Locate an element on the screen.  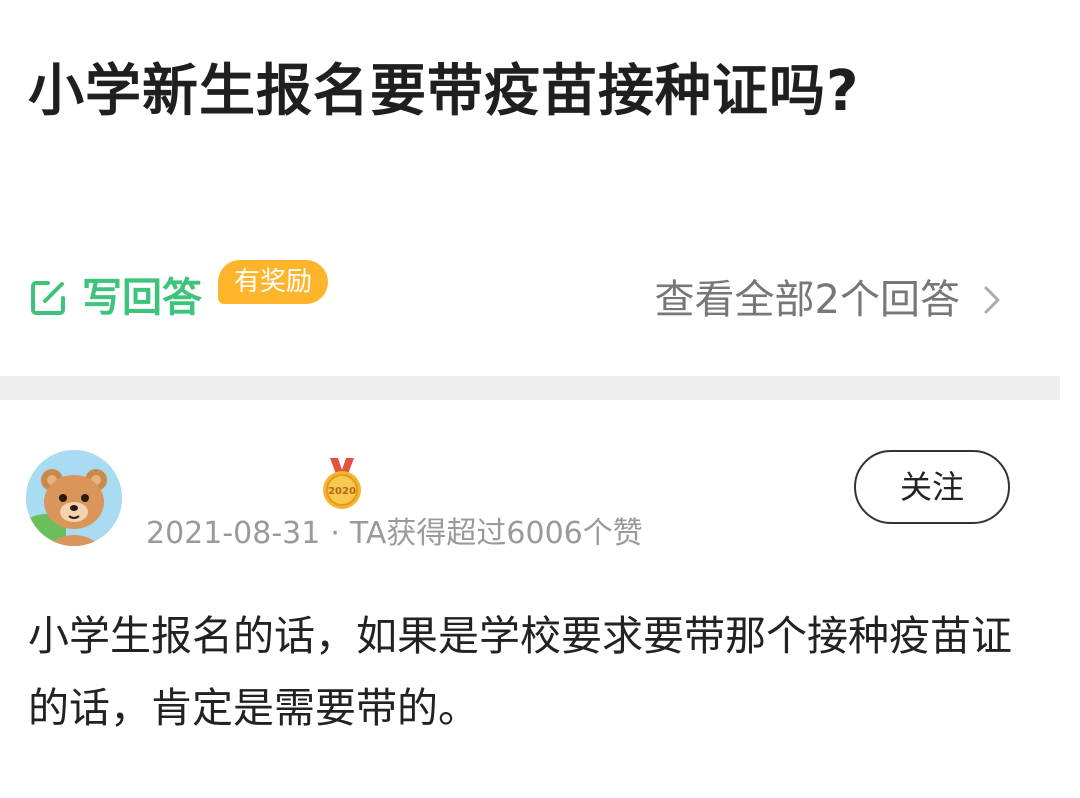
view-all-answers-link: 查看全部2个回答 is located at coordinates (828, 300).